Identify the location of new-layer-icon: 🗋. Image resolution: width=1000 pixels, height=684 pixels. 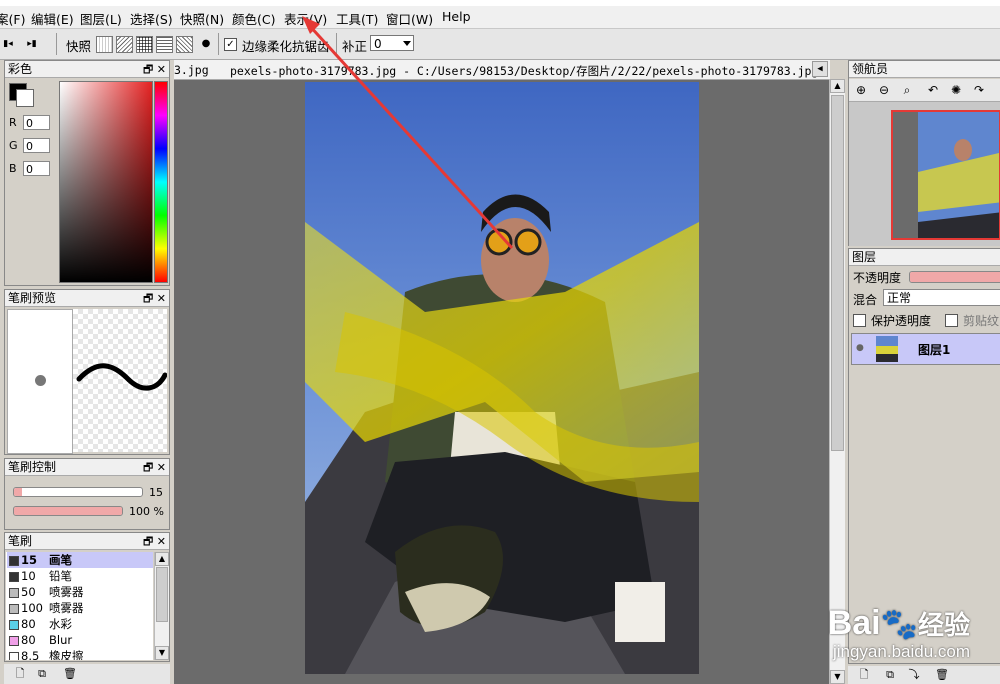
(864, 675).